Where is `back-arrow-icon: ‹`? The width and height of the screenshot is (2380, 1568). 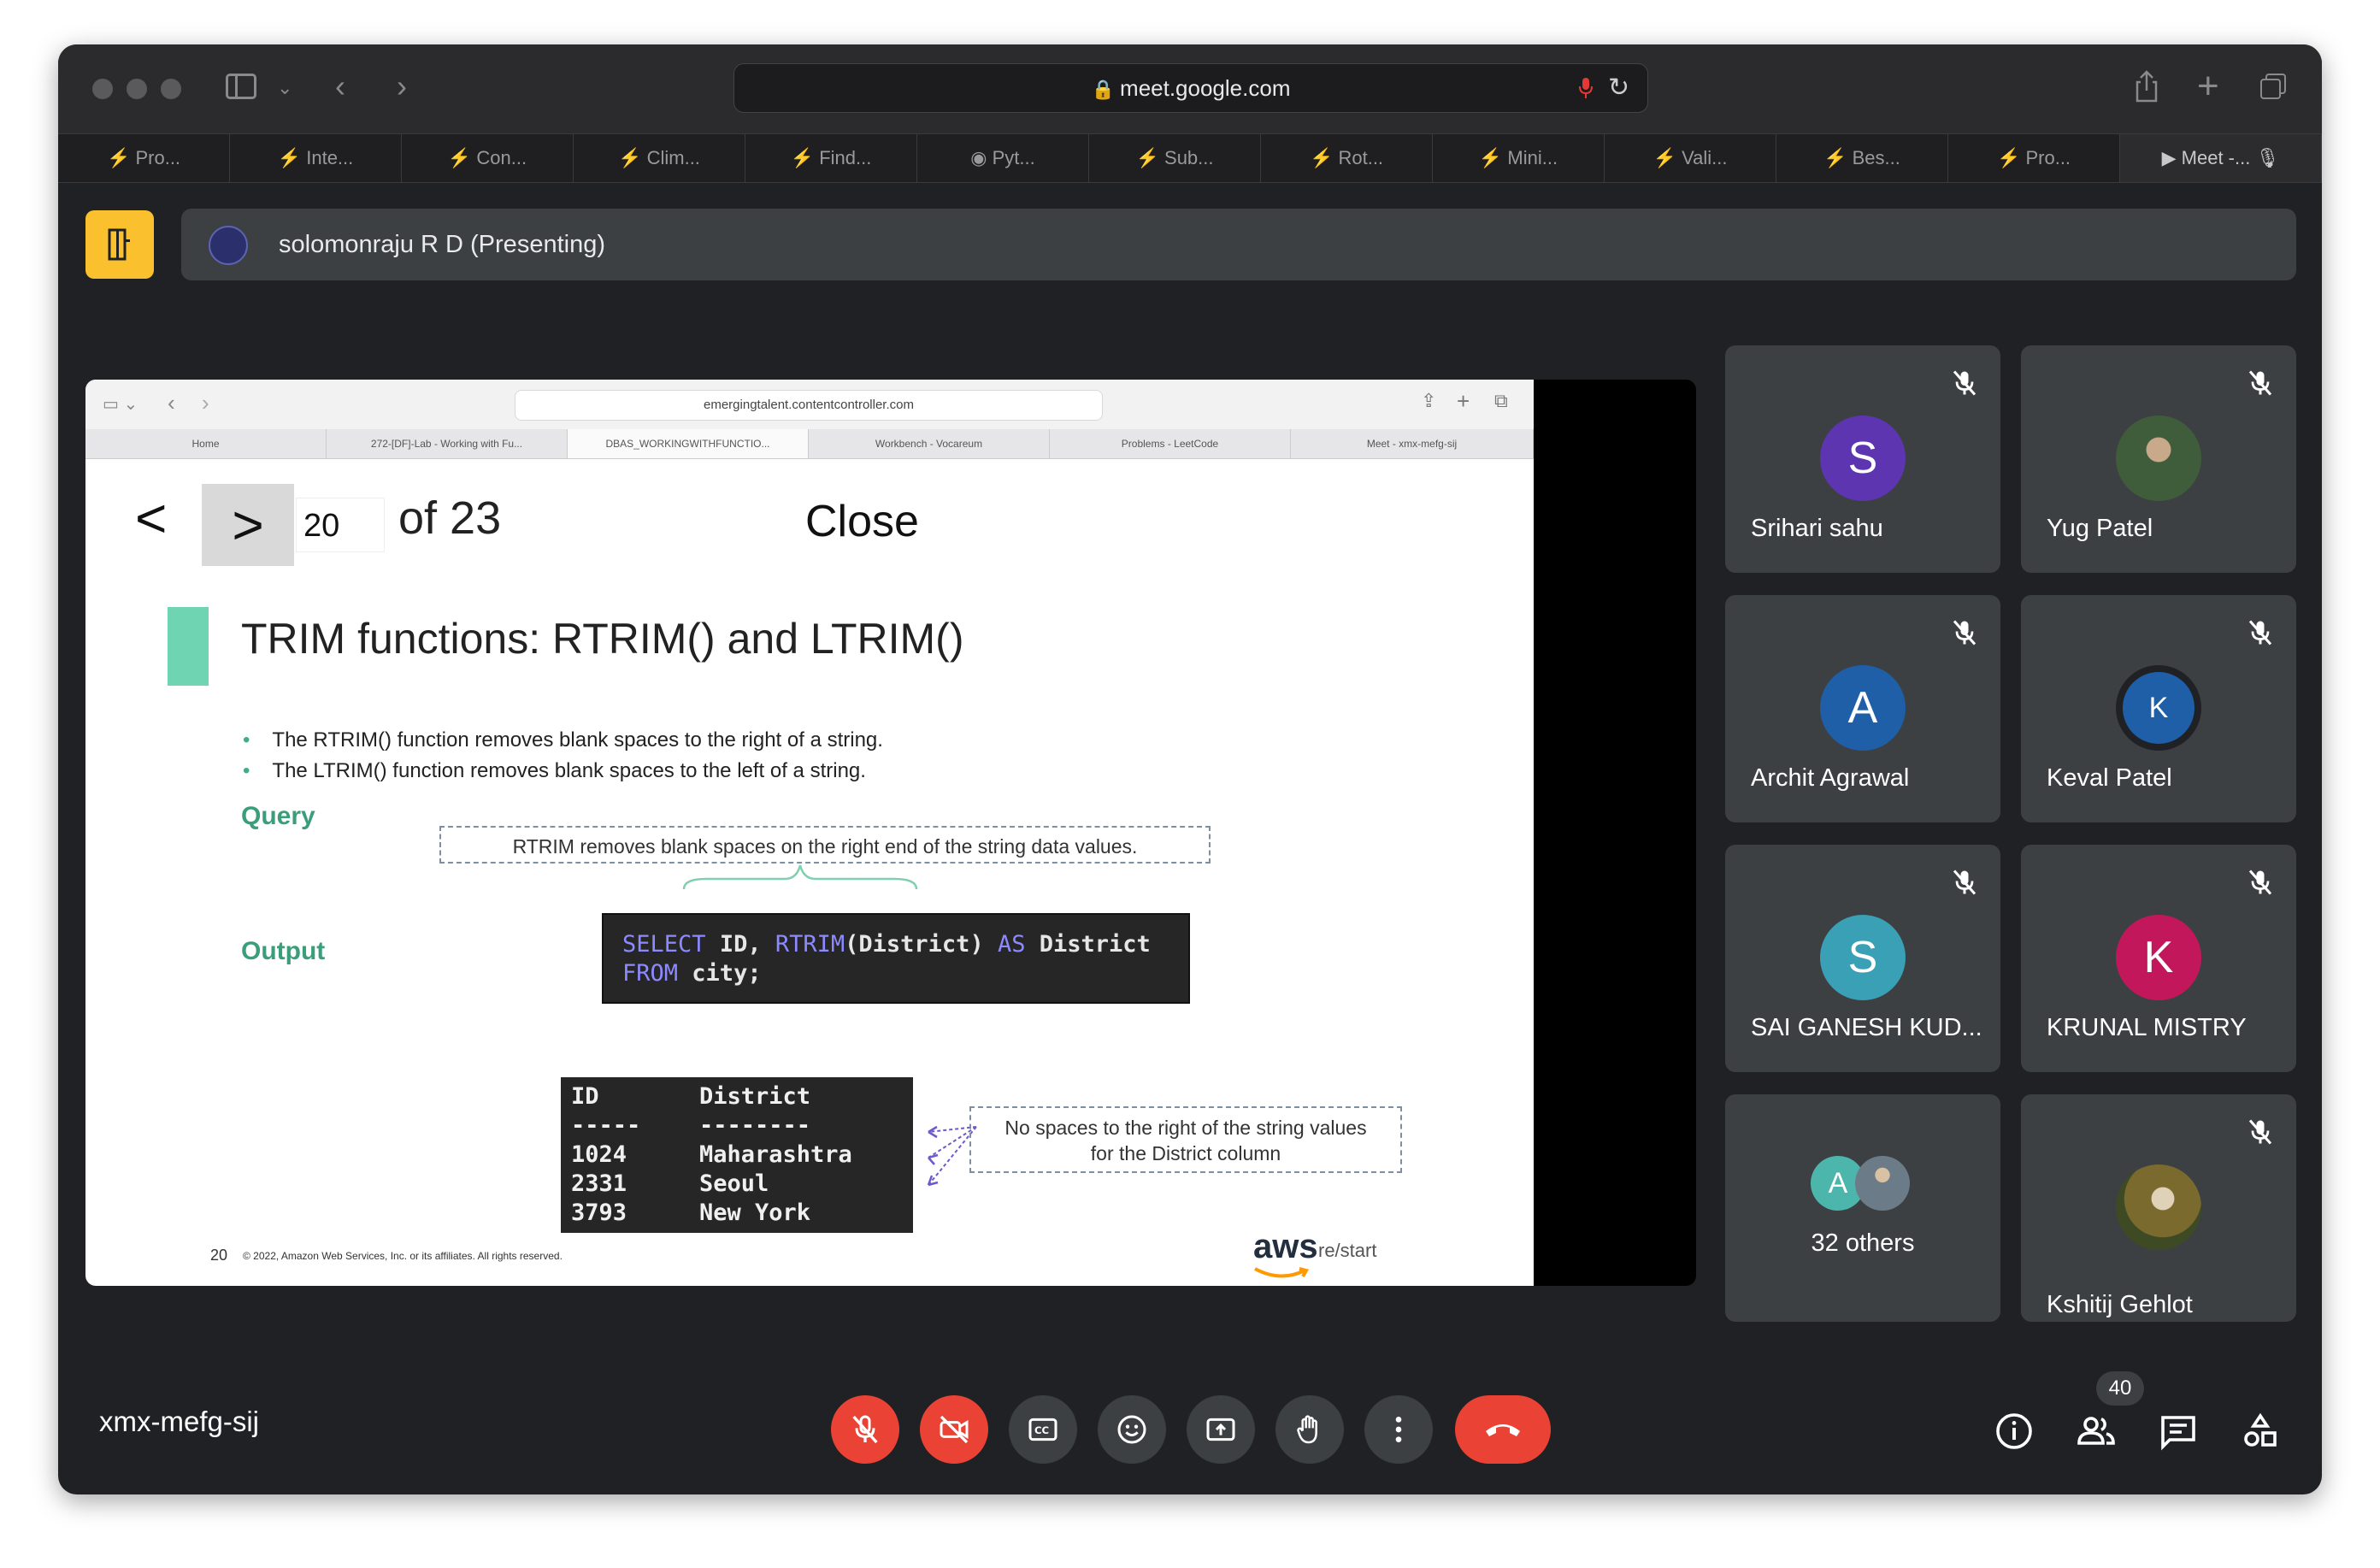 back-arrow-icon: ‹ is located at coordinates (340, 86).